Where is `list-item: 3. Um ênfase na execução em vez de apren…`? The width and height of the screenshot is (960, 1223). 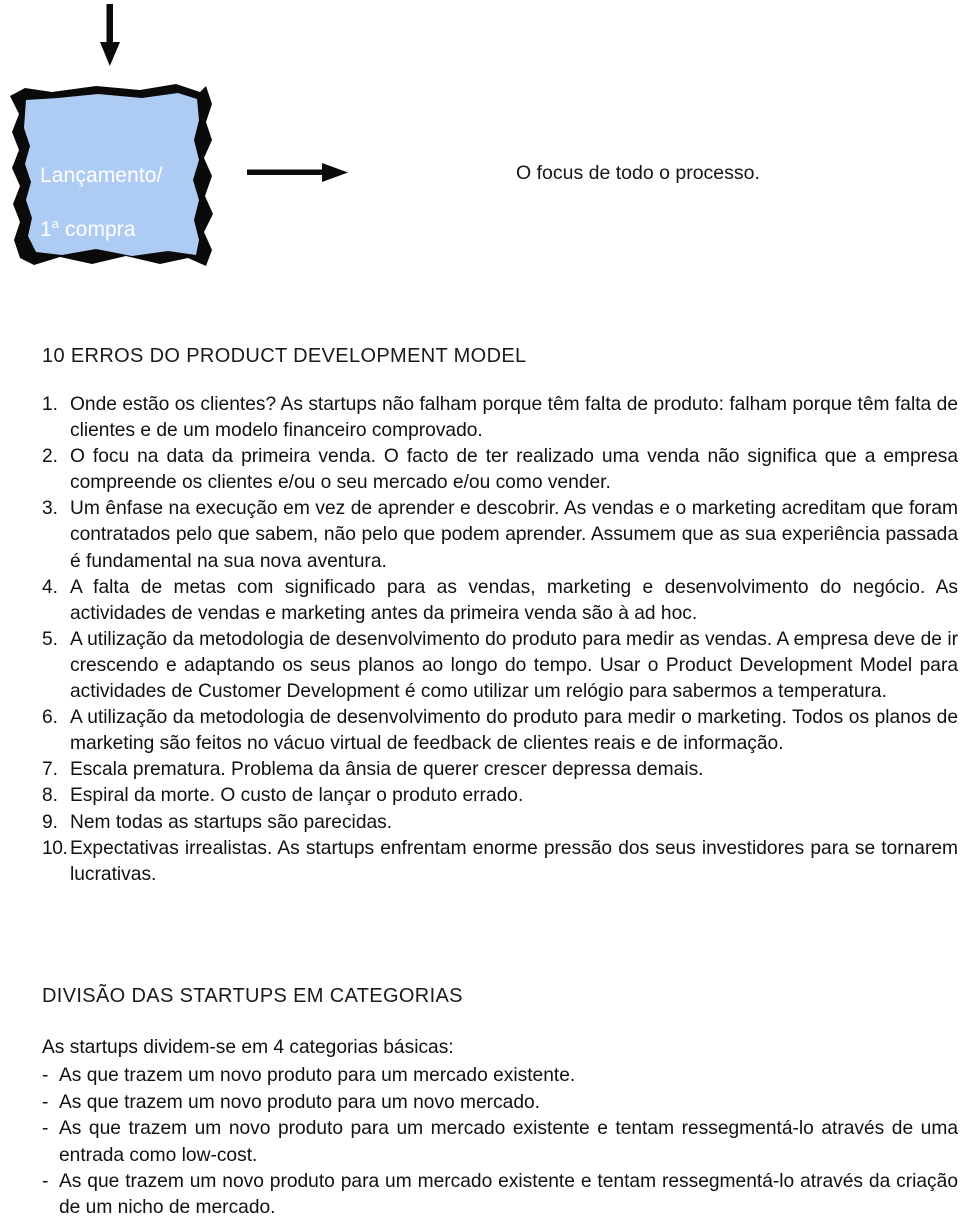
list-item: 3. Um ênfase na execução em vez de apren… is located at coordinates (500, 535).